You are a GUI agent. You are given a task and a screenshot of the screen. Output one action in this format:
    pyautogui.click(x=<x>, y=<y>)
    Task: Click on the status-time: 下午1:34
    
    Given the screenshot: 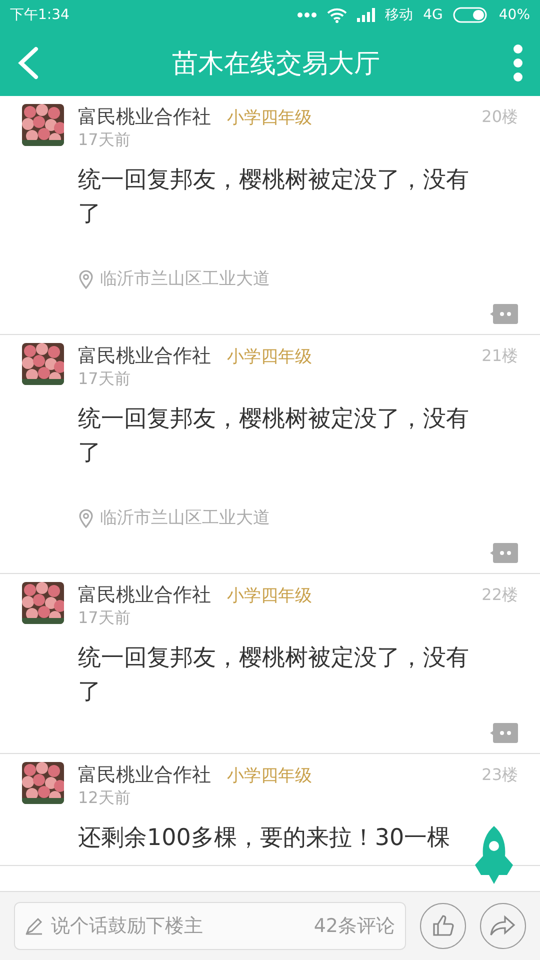 What is the action you would take?
    pyautogui.click(x=40, y=15)
    